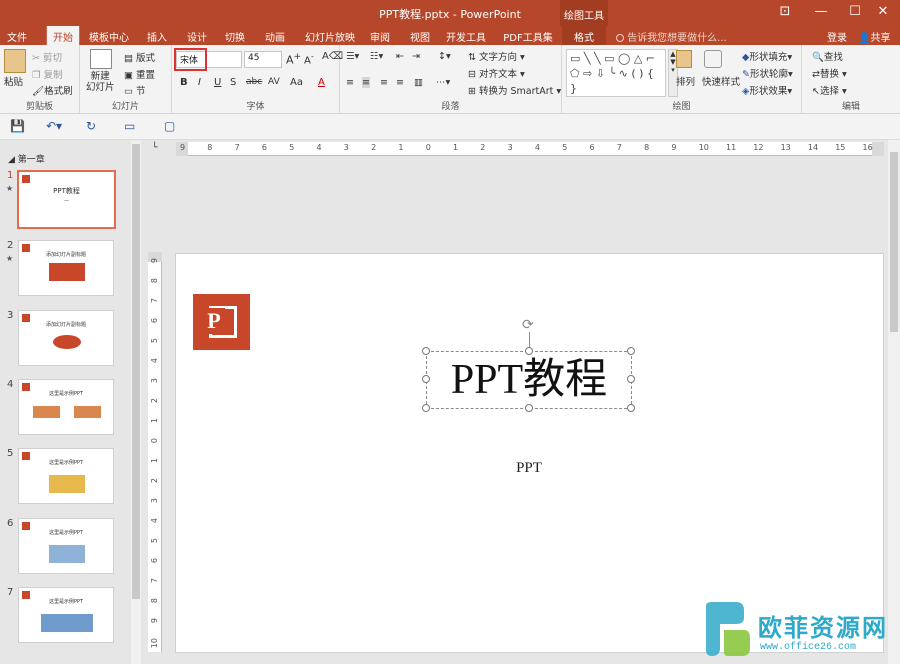 This screenshot has height=664, width=900. I want to click on ruler-tick: 4, so click(154, 361).